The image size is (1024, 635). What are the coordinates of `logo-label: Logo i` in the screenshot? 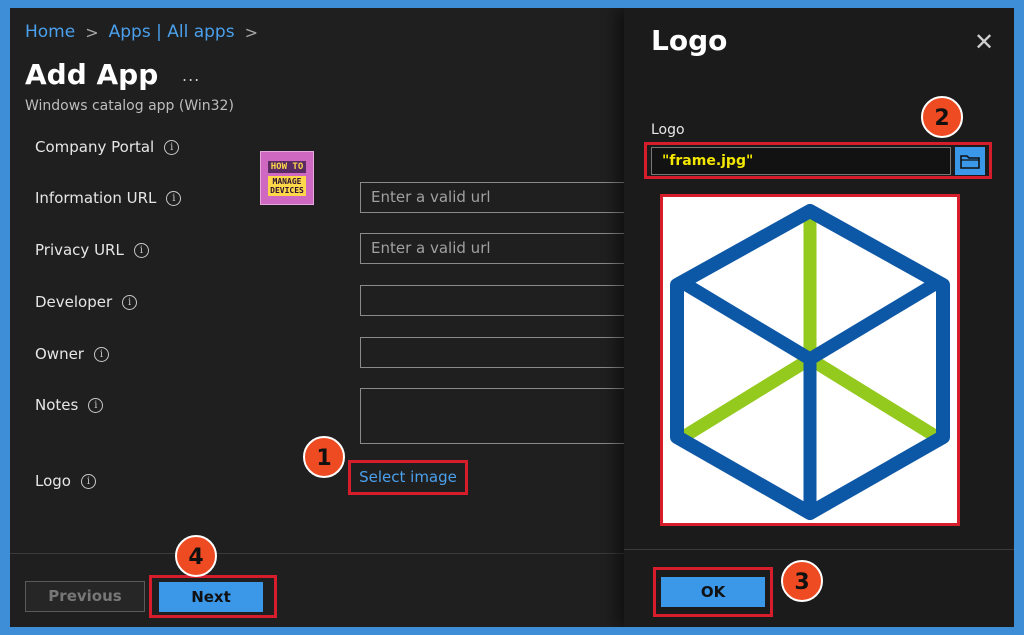 It's located at (65, 481).